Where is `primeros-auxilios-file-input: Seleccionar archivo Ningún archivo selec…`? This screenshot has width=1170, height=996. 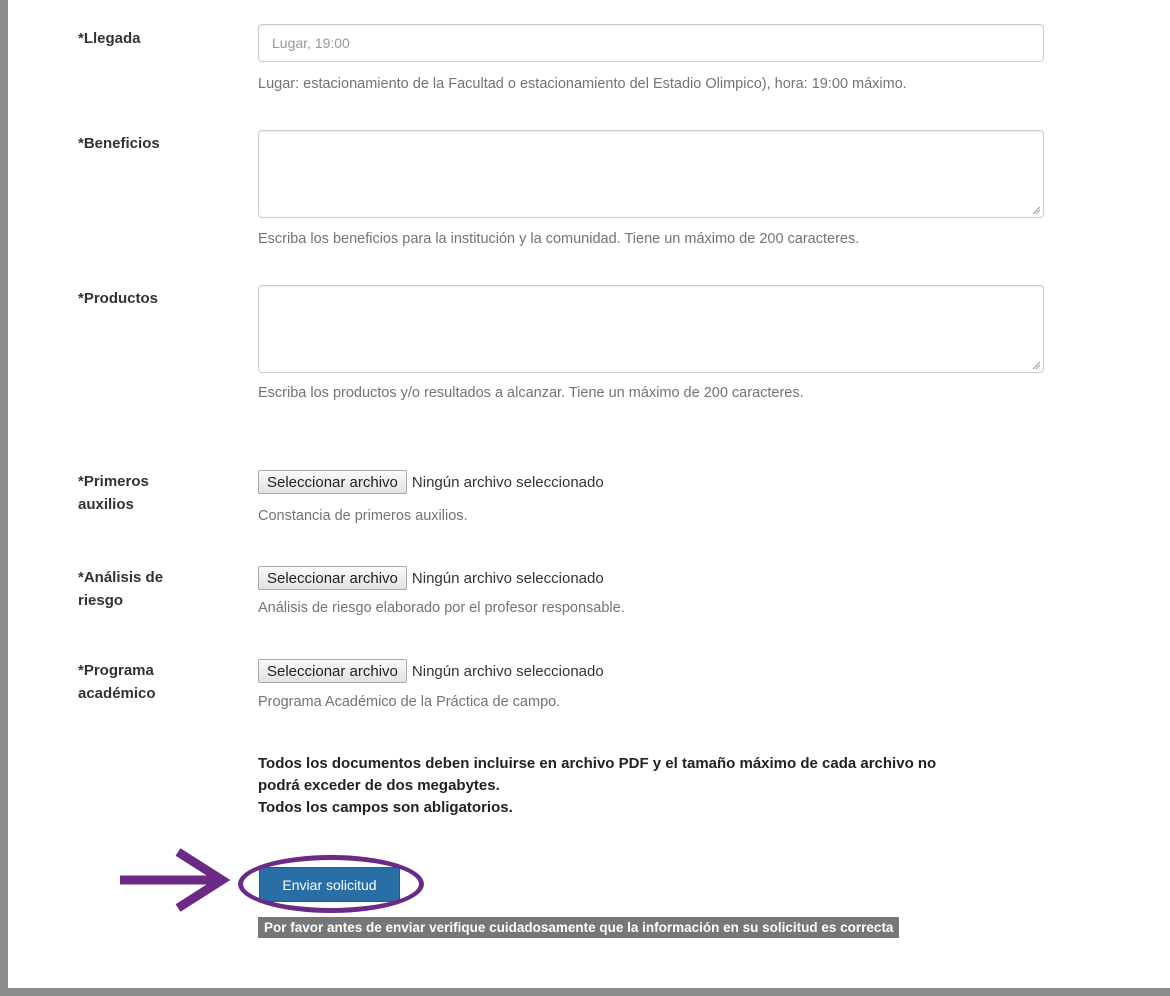 primeros-auxilios-file-input: Seleccionar archivo Ningún archivo selec… is located at coordinates (431, 482).